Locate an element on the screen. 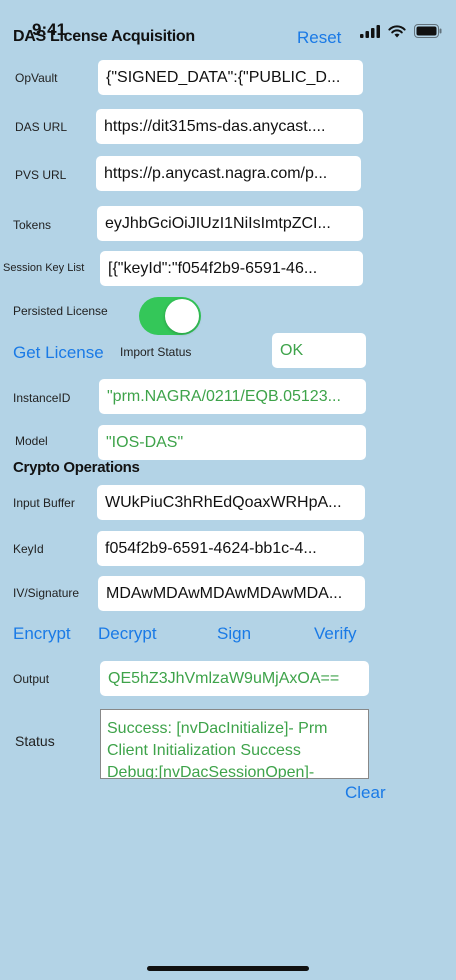  tokens-label: Tokens is located at coordinates (32, 225).